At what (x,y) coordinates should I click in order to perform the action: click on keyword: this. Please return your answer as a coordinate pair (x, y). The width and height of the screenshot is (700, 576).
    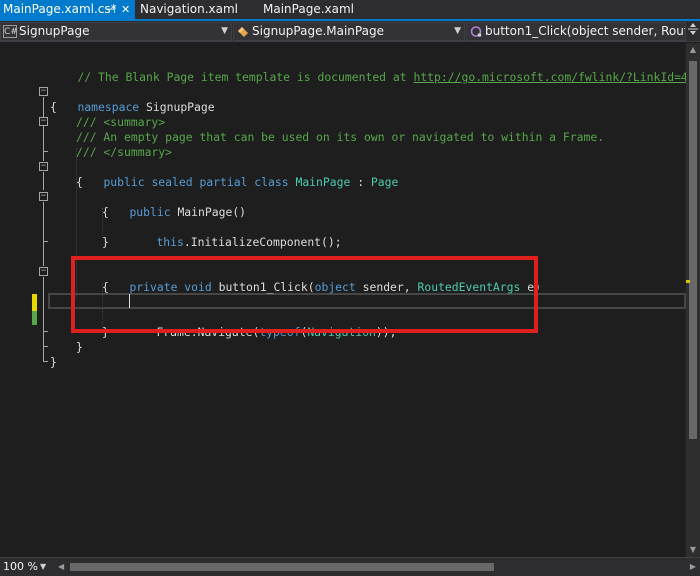
    Looking at the image, I should click on (170, 242).